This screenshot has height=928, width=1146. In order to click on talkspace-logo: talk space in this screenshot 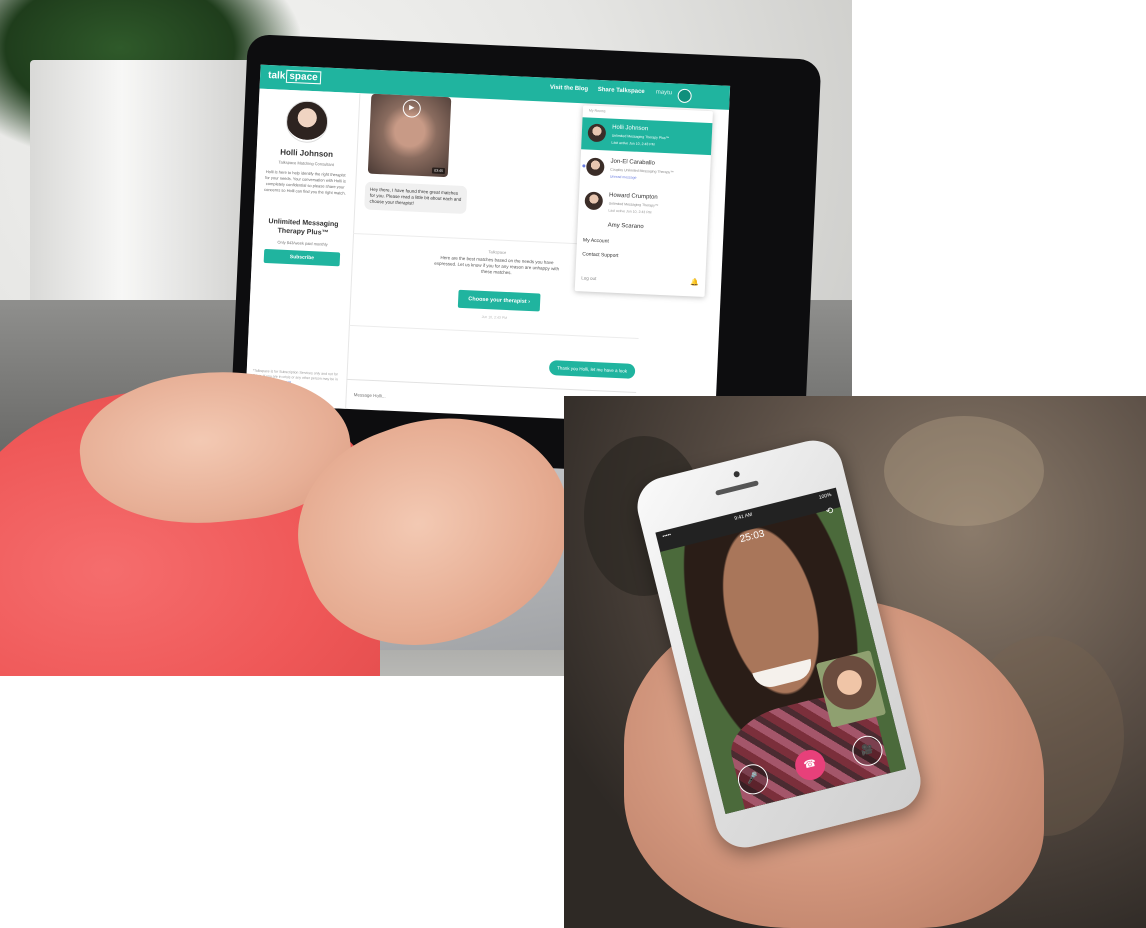, I will do `click(294, 77)`.